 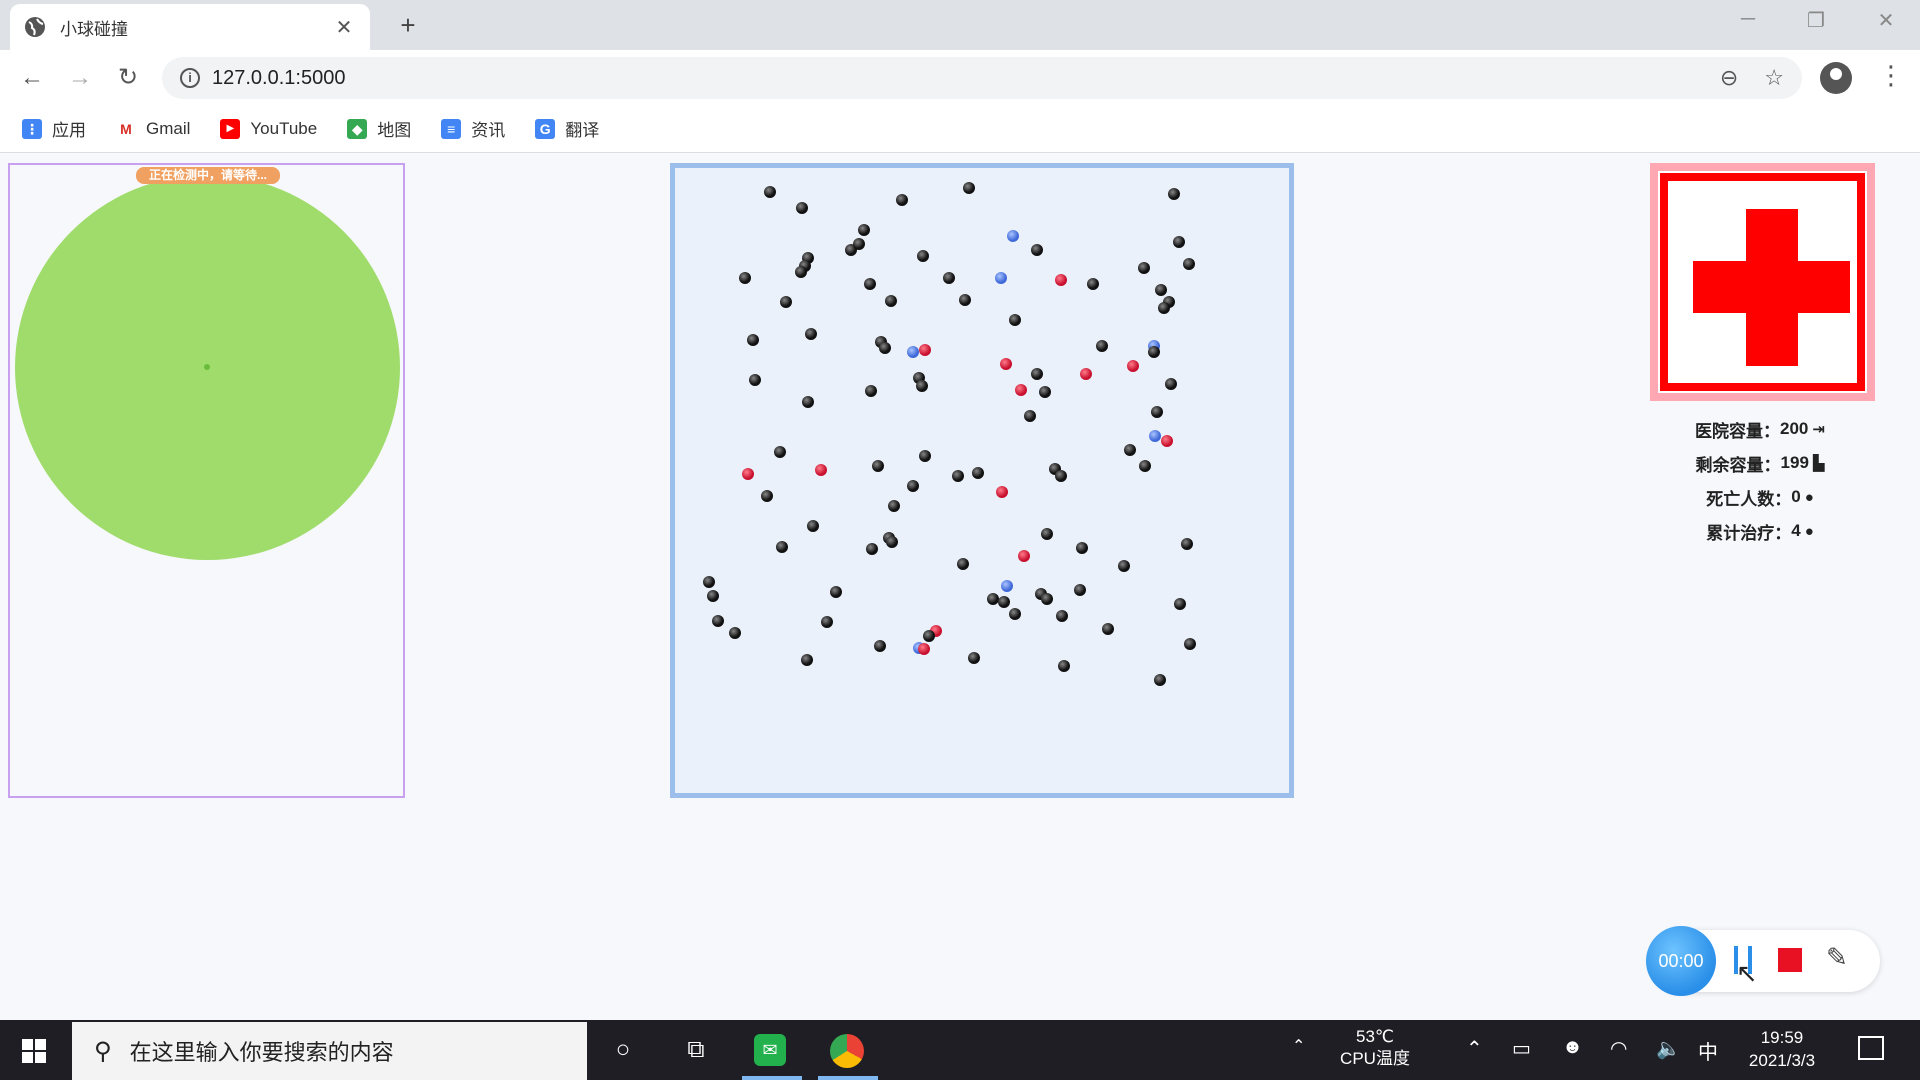 I want to click on screen-recorder-widget: 00:00 ✎, so click(x=1763, y=961).